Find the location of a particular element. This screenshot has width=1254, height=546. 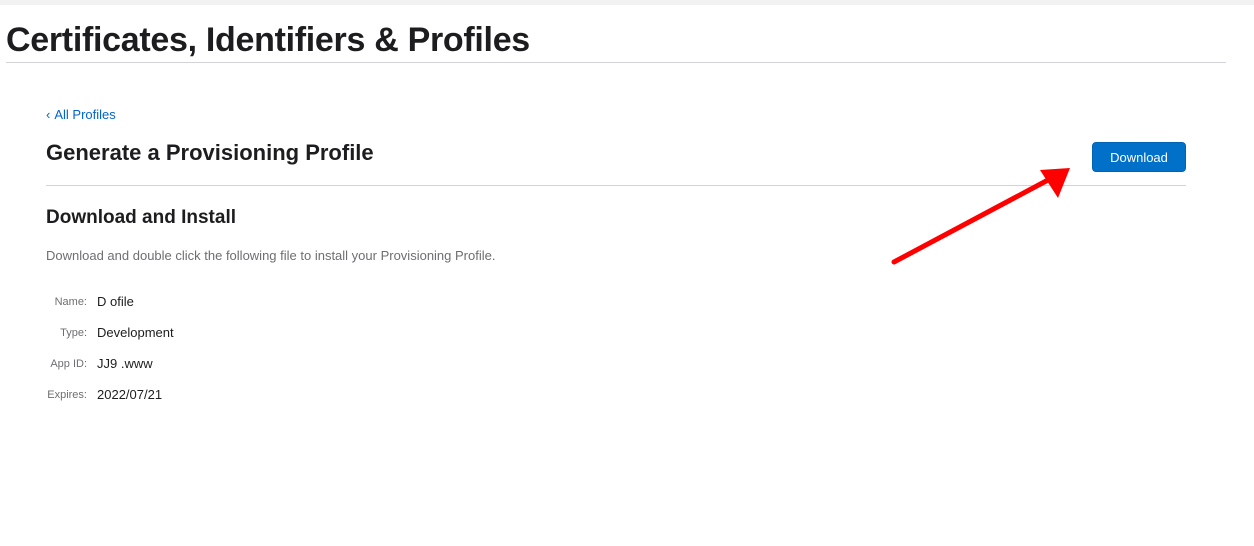

expires-value: 2022/07/21 is located at coordinates (130, 394).